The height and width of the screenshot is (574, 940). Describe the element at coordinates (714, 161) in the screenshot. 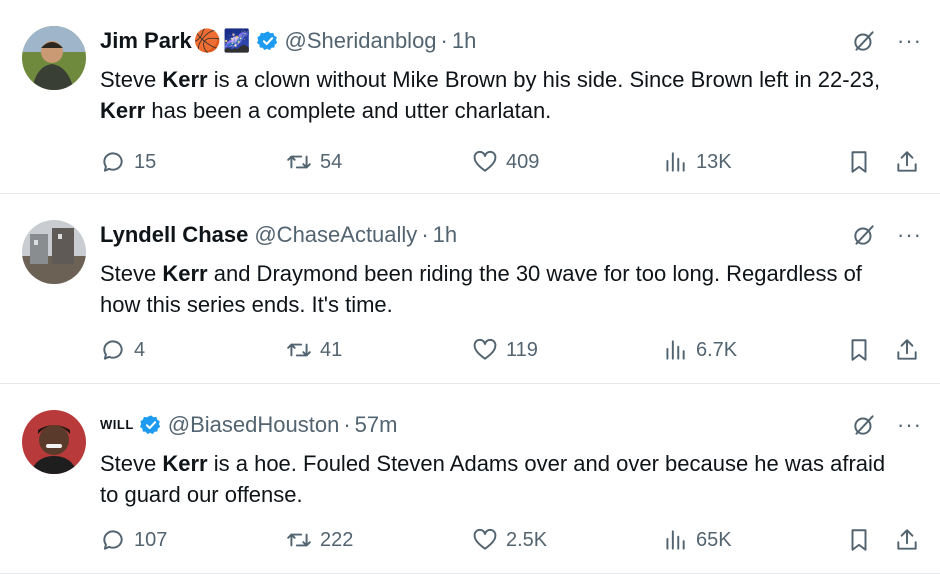

I see `view-count: 13K` at that location.